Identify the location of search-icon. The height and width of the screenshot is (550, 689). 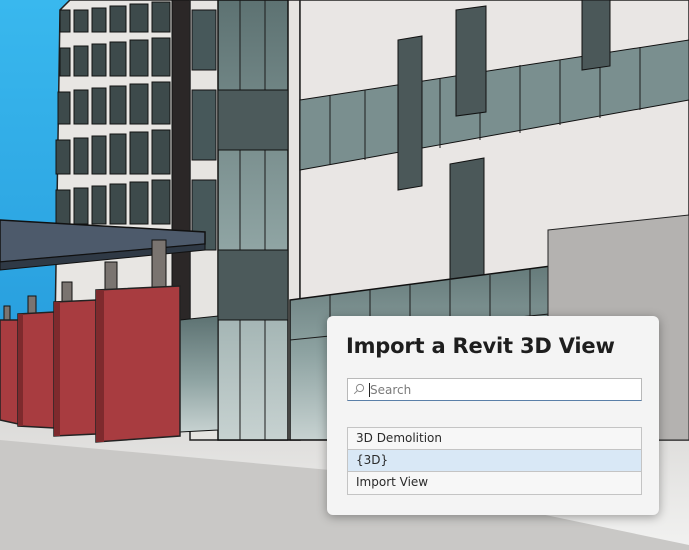
(359, 389).